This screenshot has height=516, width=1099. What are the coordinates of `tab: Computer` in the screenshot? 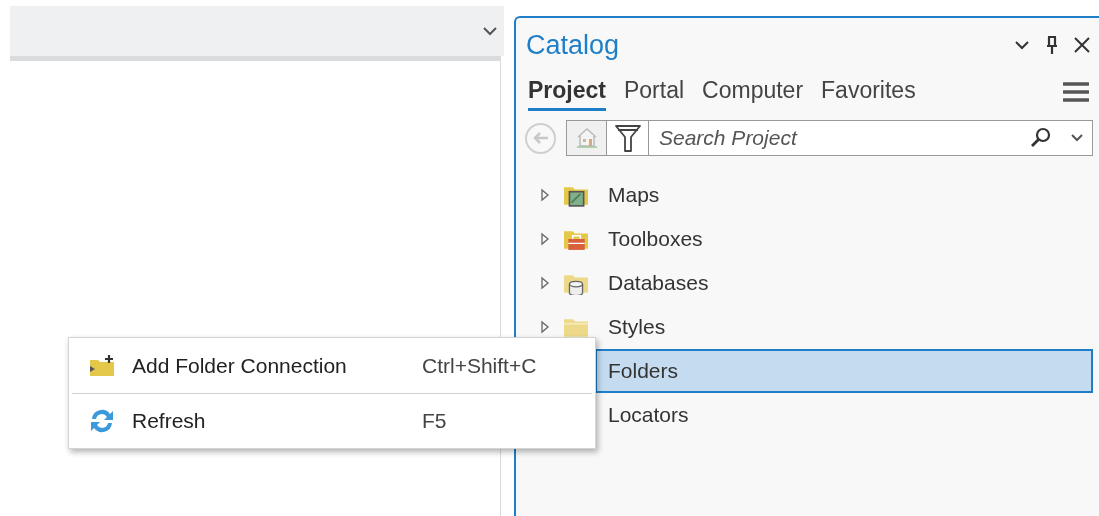 It's located at (753, 92).